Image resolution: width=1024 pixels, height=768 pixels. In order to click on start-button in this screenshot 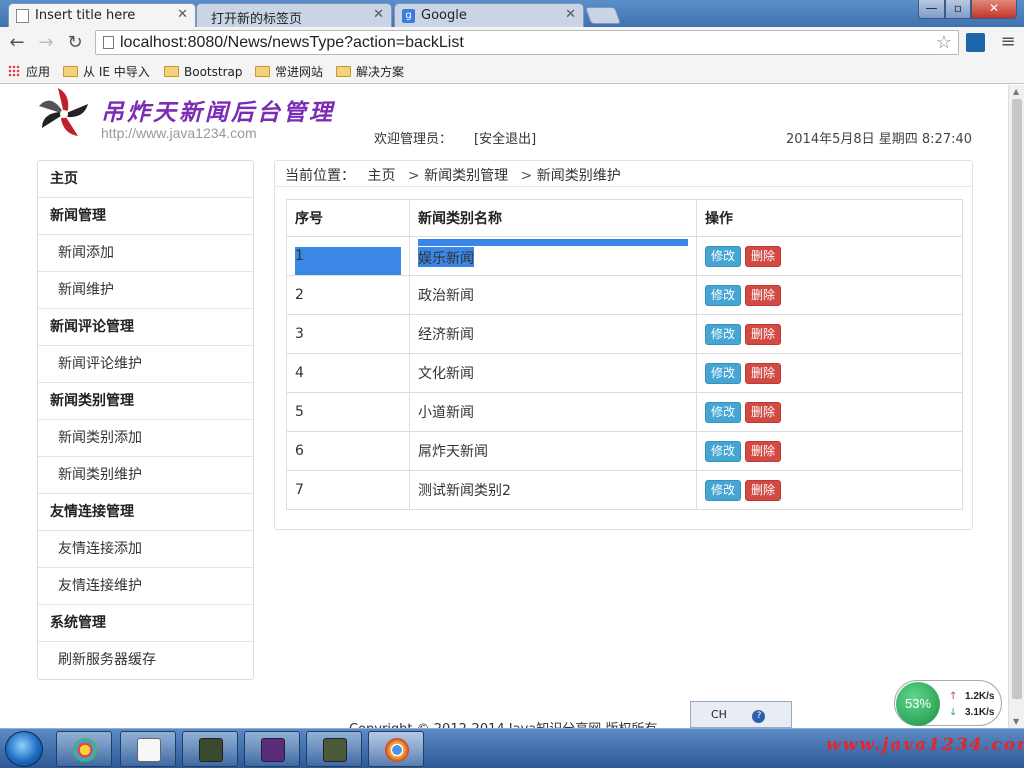, I will do `click(24, 749)`.